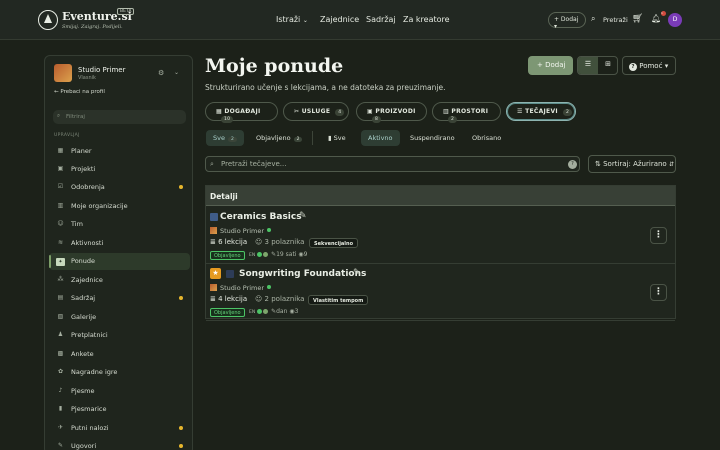 Image resolution: width=720 pixels, height=450 pixels. Describe the element at coordinates (119, 317) in the screenshot. I see `sidebar-item-galerije: ▧ Galerije` at that location.